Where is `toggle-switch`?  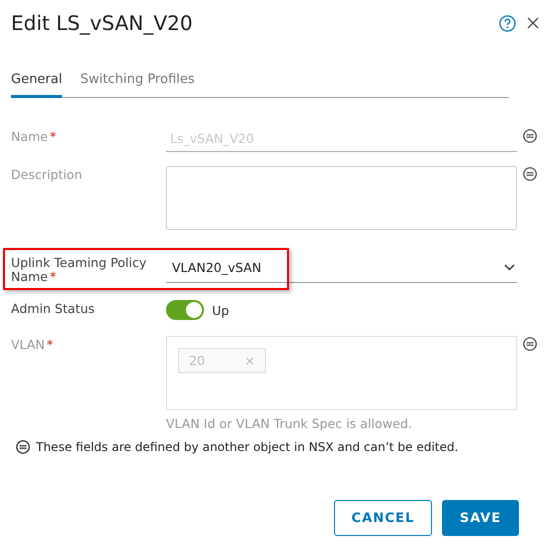
toggle-switch is located at coordinates (185, 310).